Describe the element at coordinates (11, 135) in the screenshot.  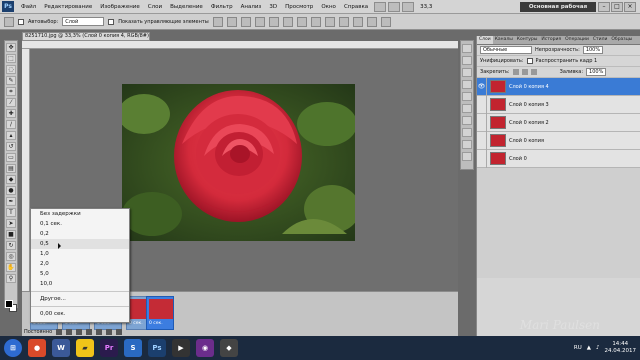
I see `stamp-tool-icon: ▴` at that location.